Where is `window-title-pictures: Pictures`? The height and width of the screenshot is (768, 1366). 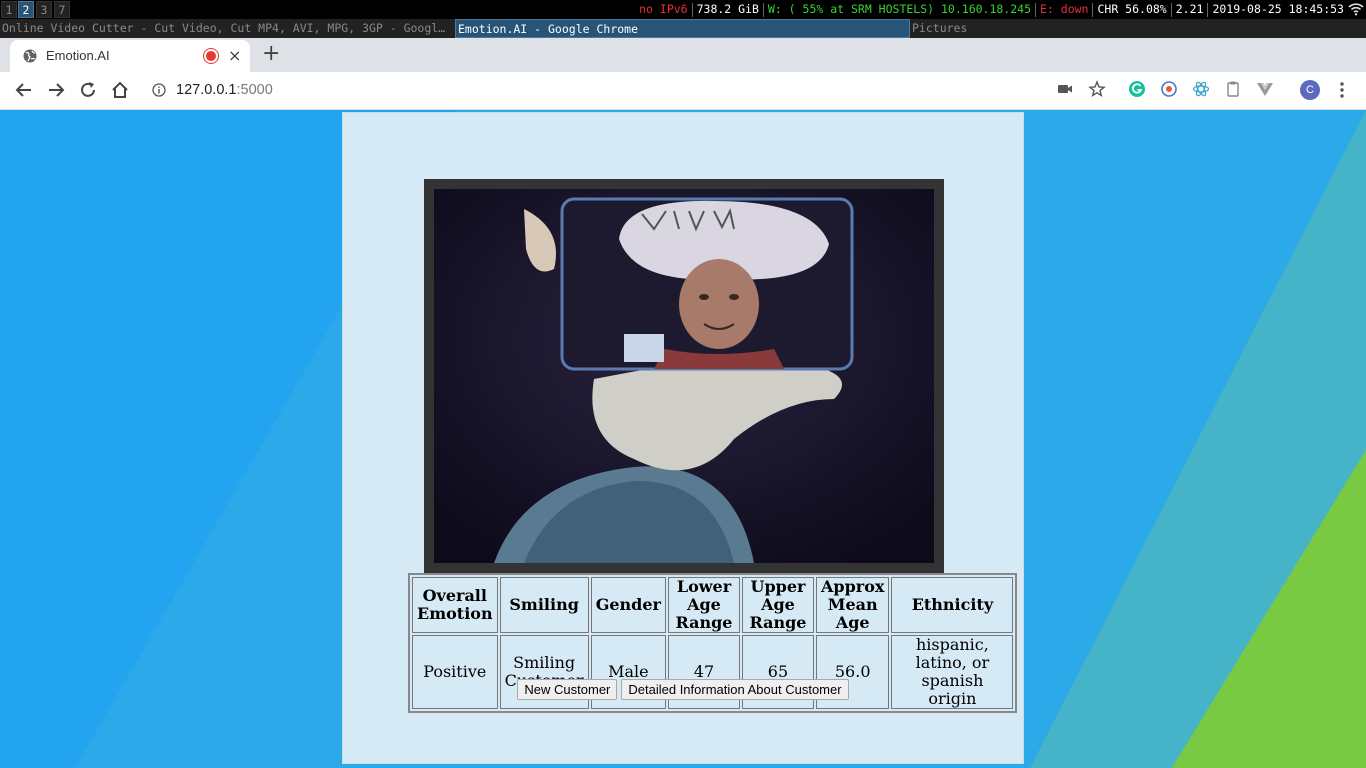 window-title-pictures: Pictures is located at coordinates (1138, 28).